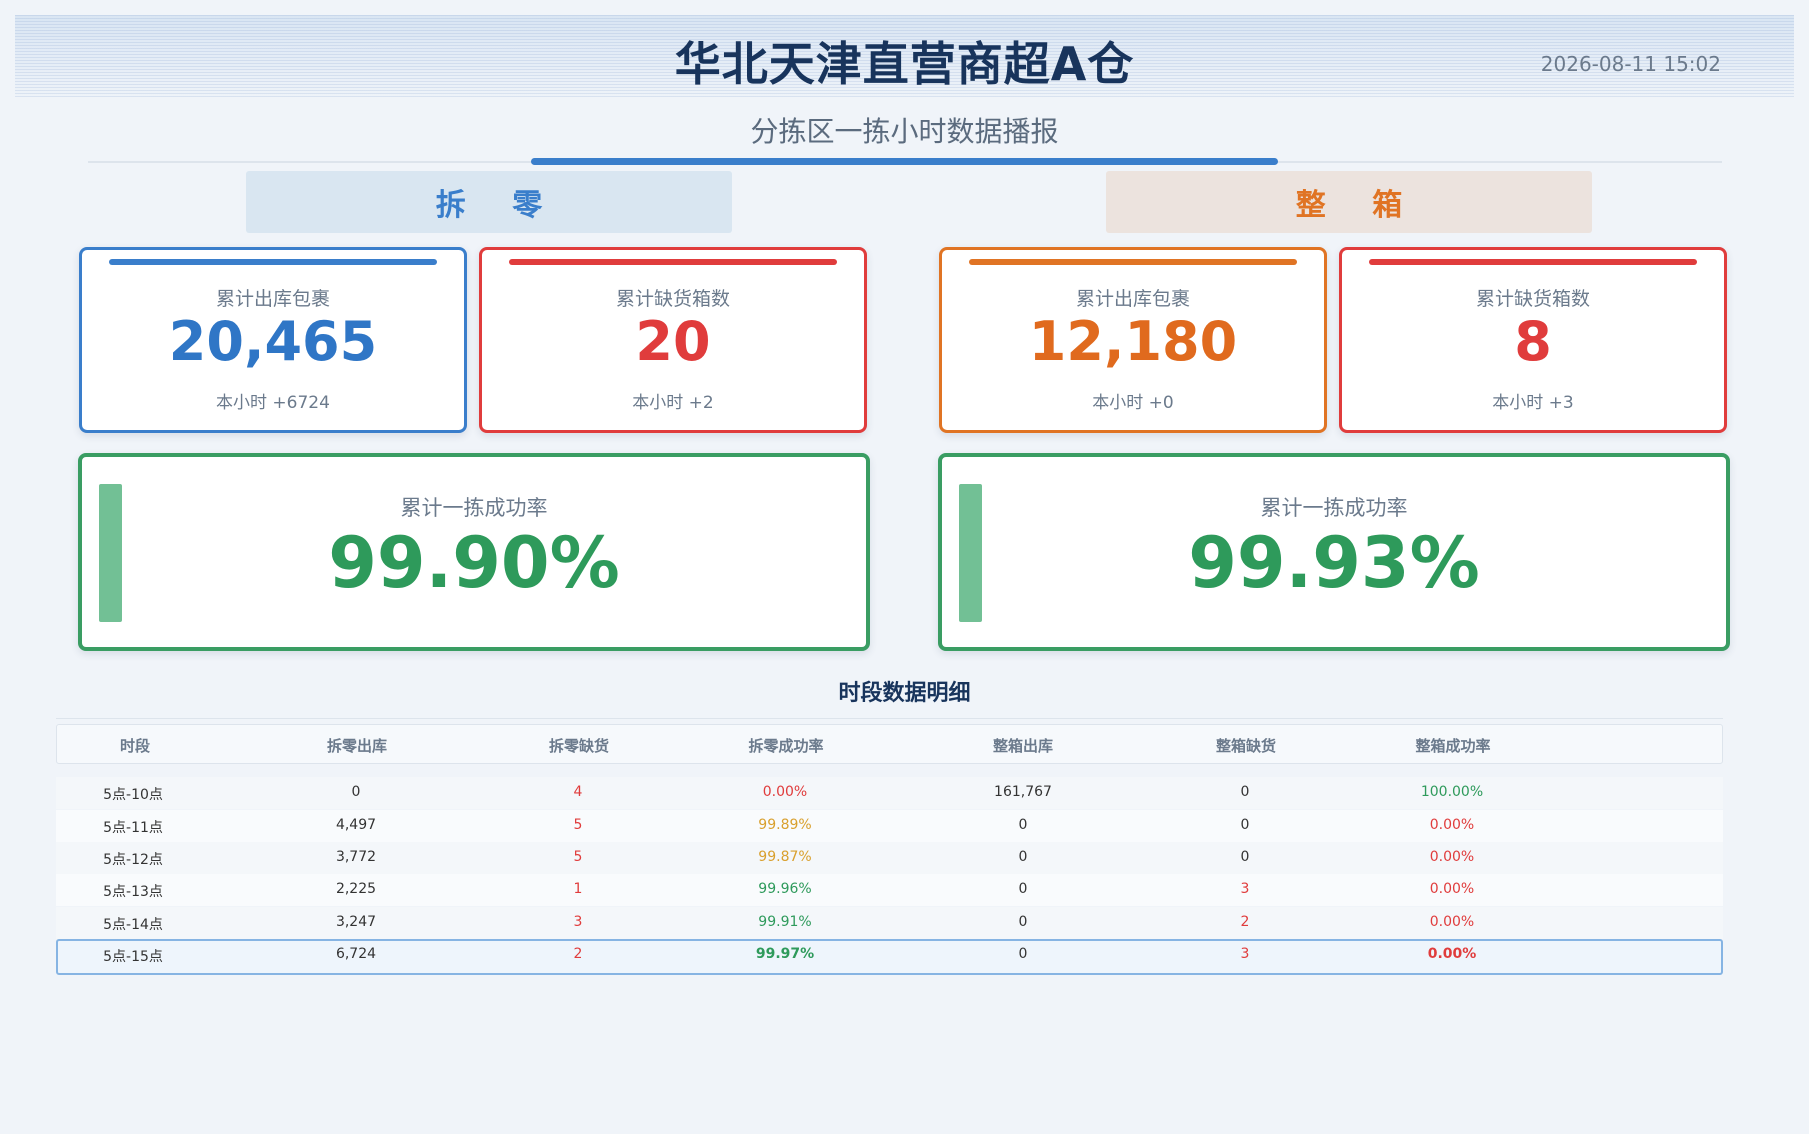  Describe the element at coordinates (904, 64) in the screenshot. I see `page-title: 华北天津直营商超A仓` at that location.